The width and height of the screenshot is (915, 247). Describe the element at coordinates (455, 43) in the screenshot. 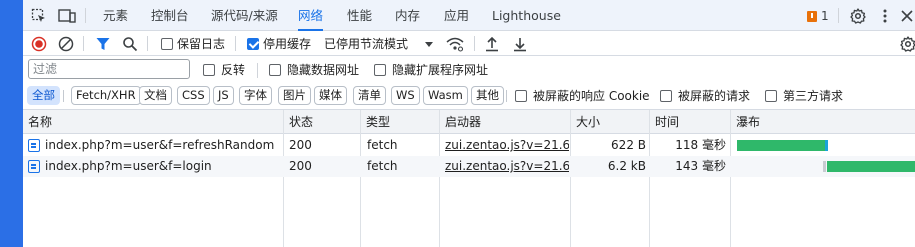

I see `network-conditions-button` at that location.